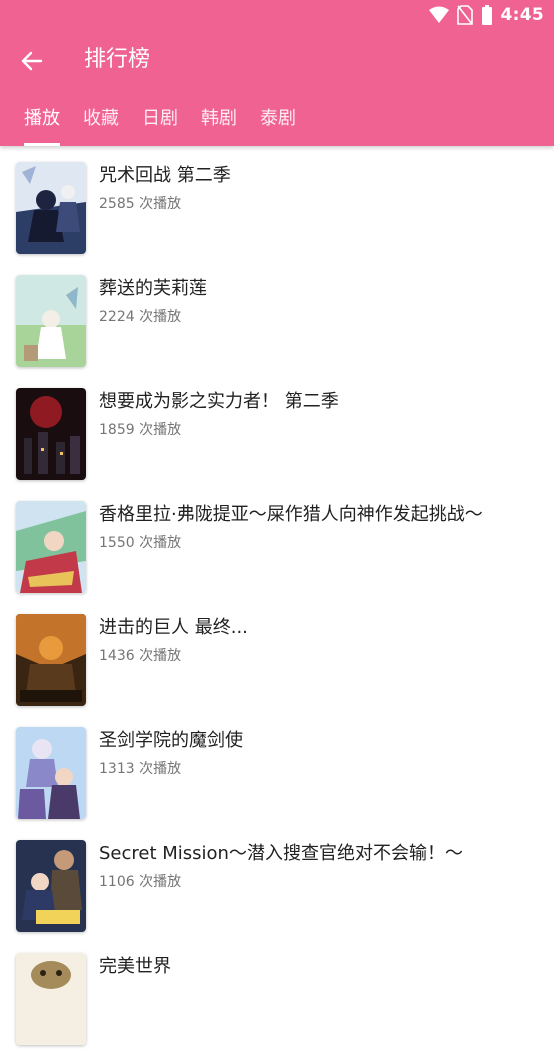 This screenshot has width=554, height=1050. What do you see at coordinates (277, 61) in the screenshot?
I see `toolbar: 排行榜` at bounding box center [277, 61].